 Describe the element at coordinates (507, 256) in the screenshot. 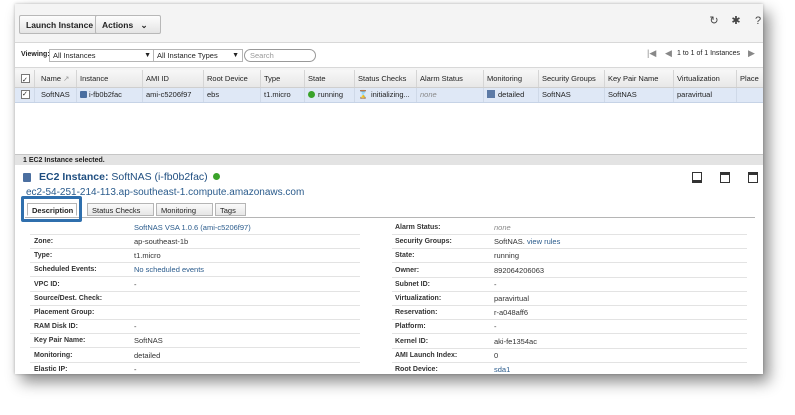

I see `detail-value: running` at that location.